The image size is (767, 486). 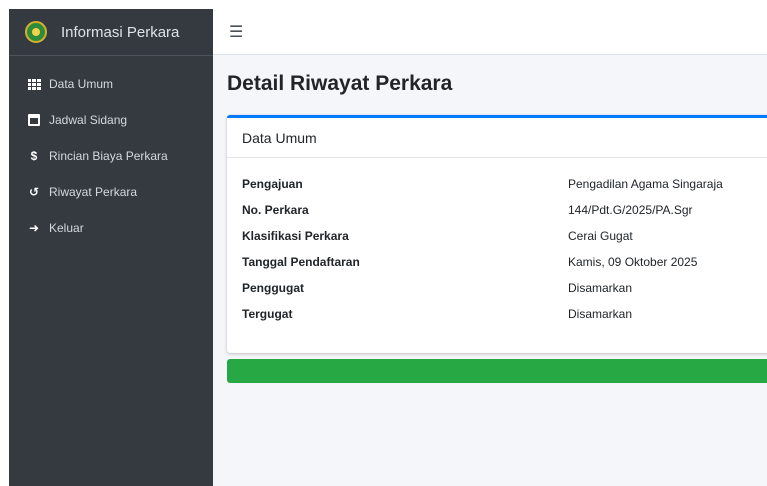 I want to click on sidebar-item-label: Riwayat Perkara, so click(x=93, y=192).